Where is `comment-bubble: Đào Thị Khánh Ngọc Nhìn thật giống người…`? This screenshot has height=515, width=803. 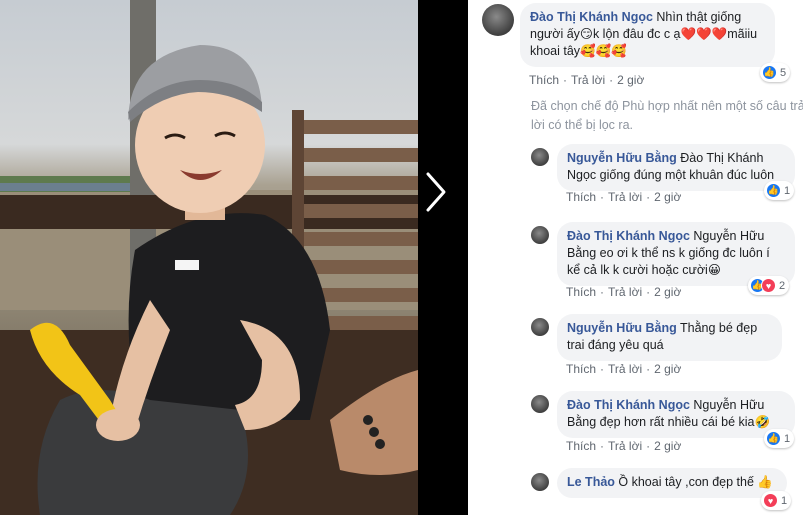
comment-bubble: Đào Thị Khánh Ngọc Nhìn thật giống người… is located at coordinates (647, 35).